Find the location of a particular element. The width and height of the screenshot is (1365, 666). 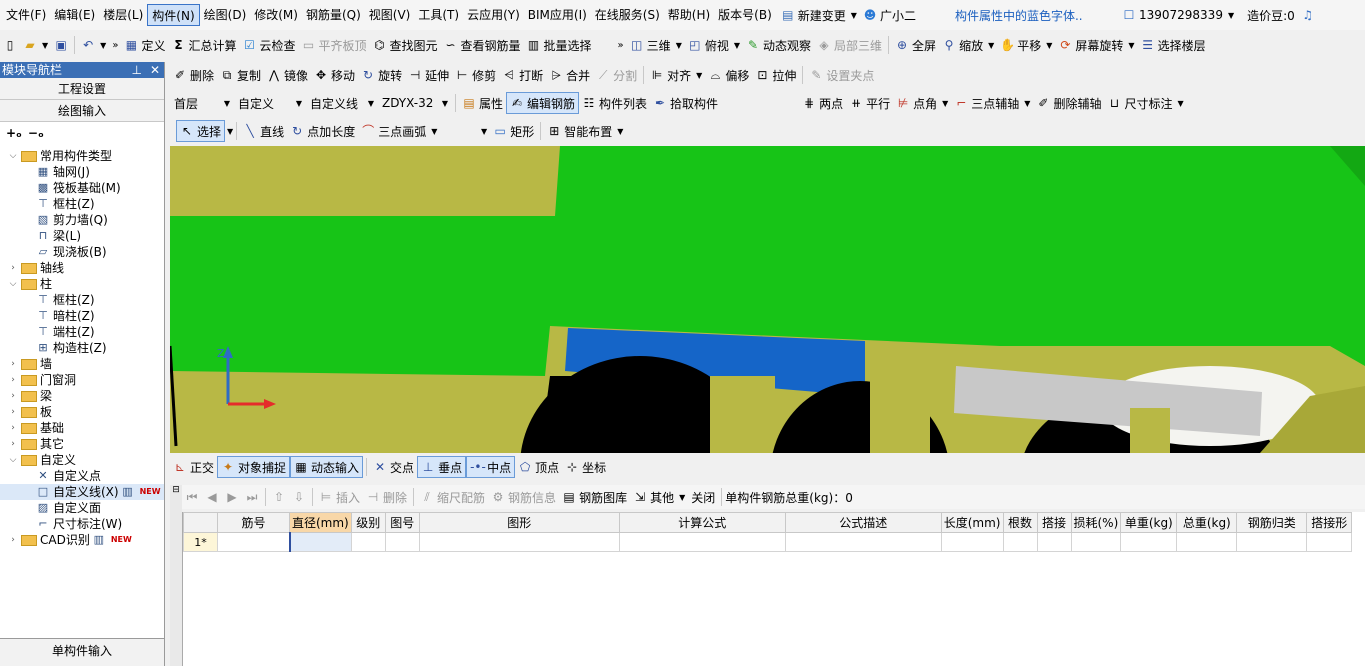

dyn-view-button: ✎ 动态观察 is located at coordinates (778, 45).